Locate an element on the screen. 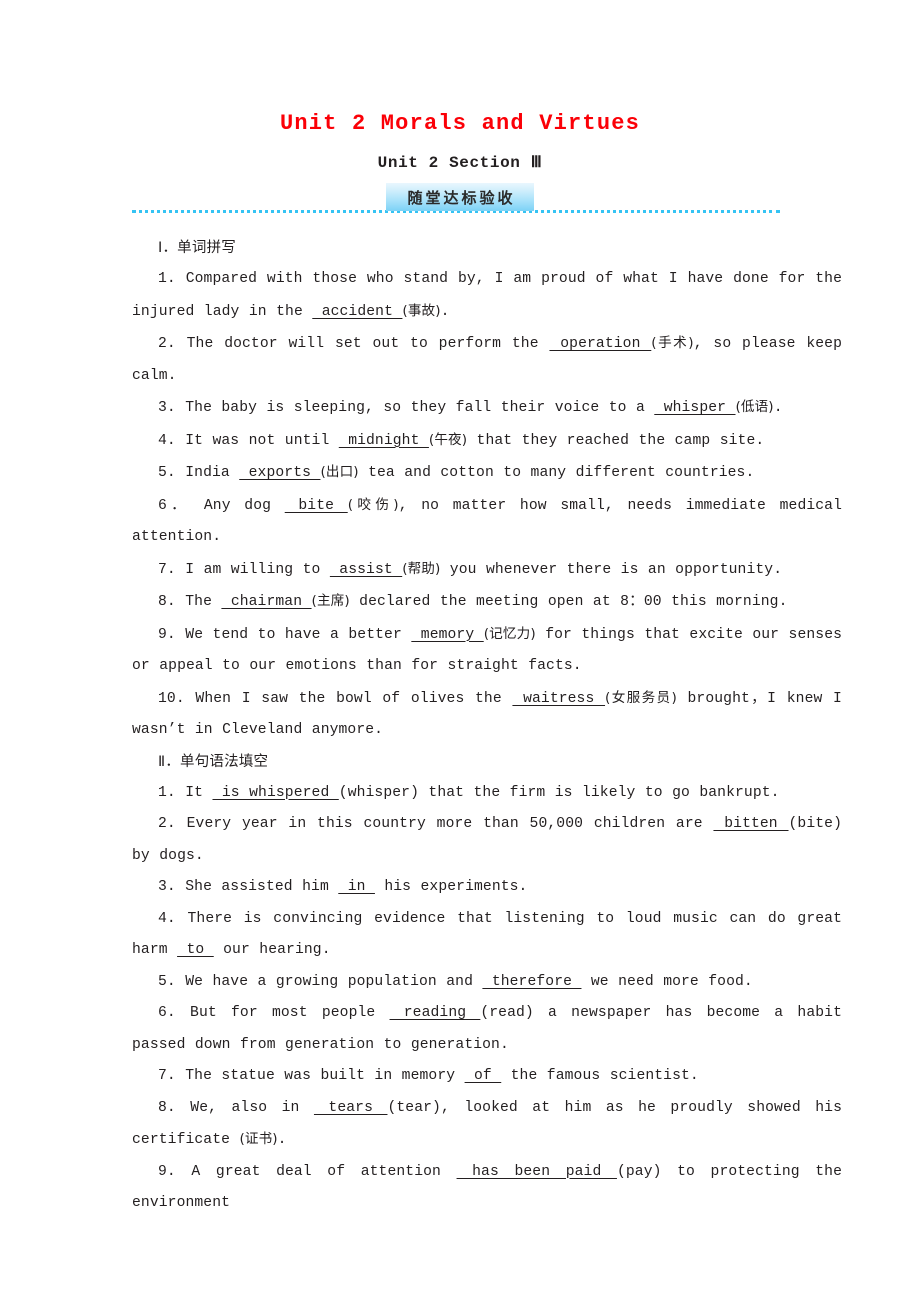 Image resolution: width=920 pixels, height=1302 pixels. answer-hint: (低语) is located at coordinates (754, 407).